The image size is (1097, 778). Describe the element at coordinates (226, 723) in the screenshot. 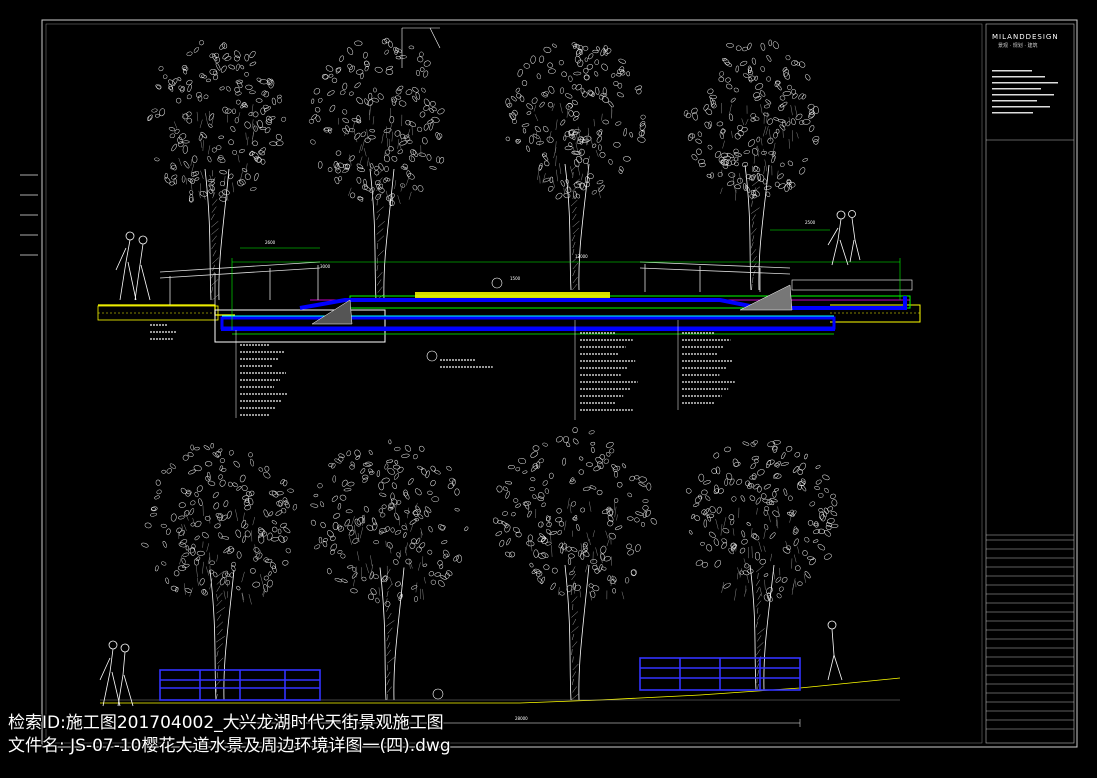

I see `search-id-caption: 检索ID:施工图201704002_大兴龙湖时代天街景观施工图` at that location.